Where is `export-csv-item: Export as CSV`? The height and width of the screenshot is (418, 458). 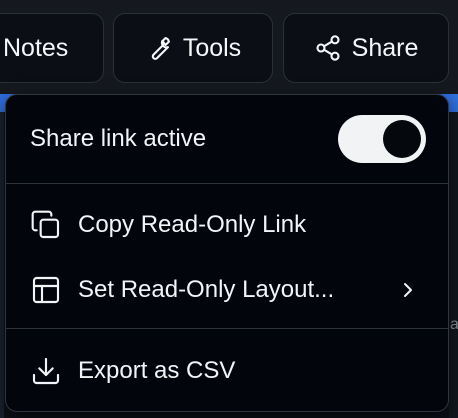
export-csv-item: Export as CSV is located at coordinates (227, 371).